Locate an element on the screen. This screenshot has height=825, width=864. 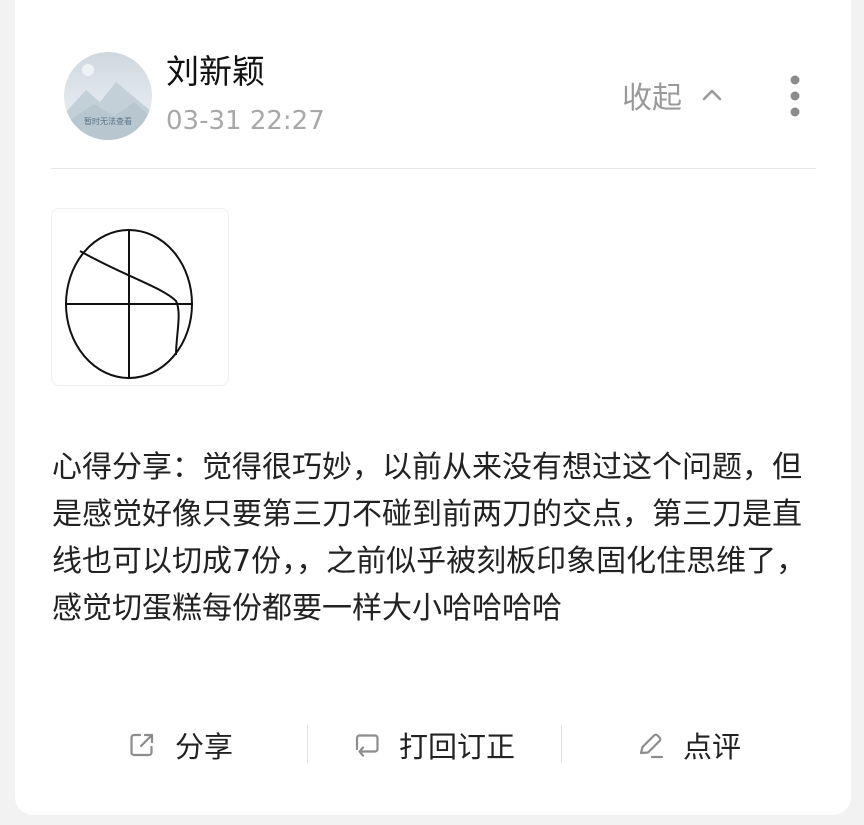
return-for-correction-button: 打回订正 is located at coordinates (433, 745).